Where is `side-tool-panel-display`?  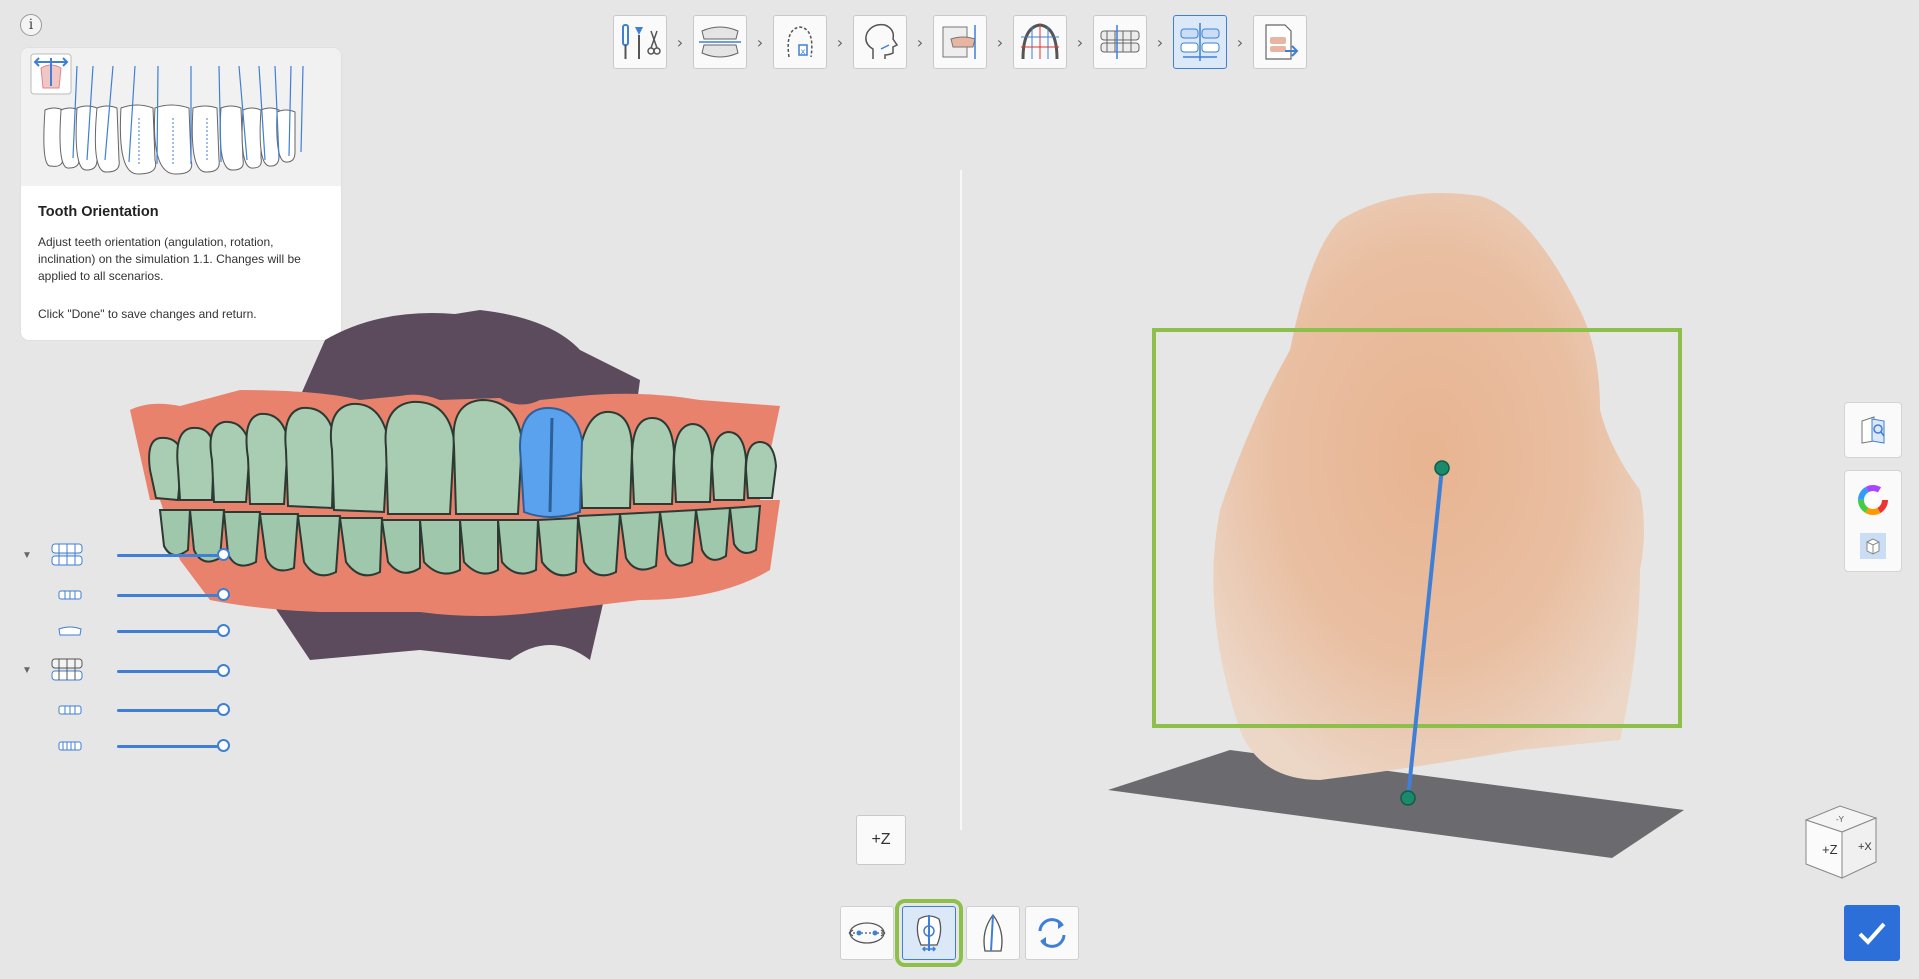 side-tool-panel-display is located at coordinates (1873, 521).